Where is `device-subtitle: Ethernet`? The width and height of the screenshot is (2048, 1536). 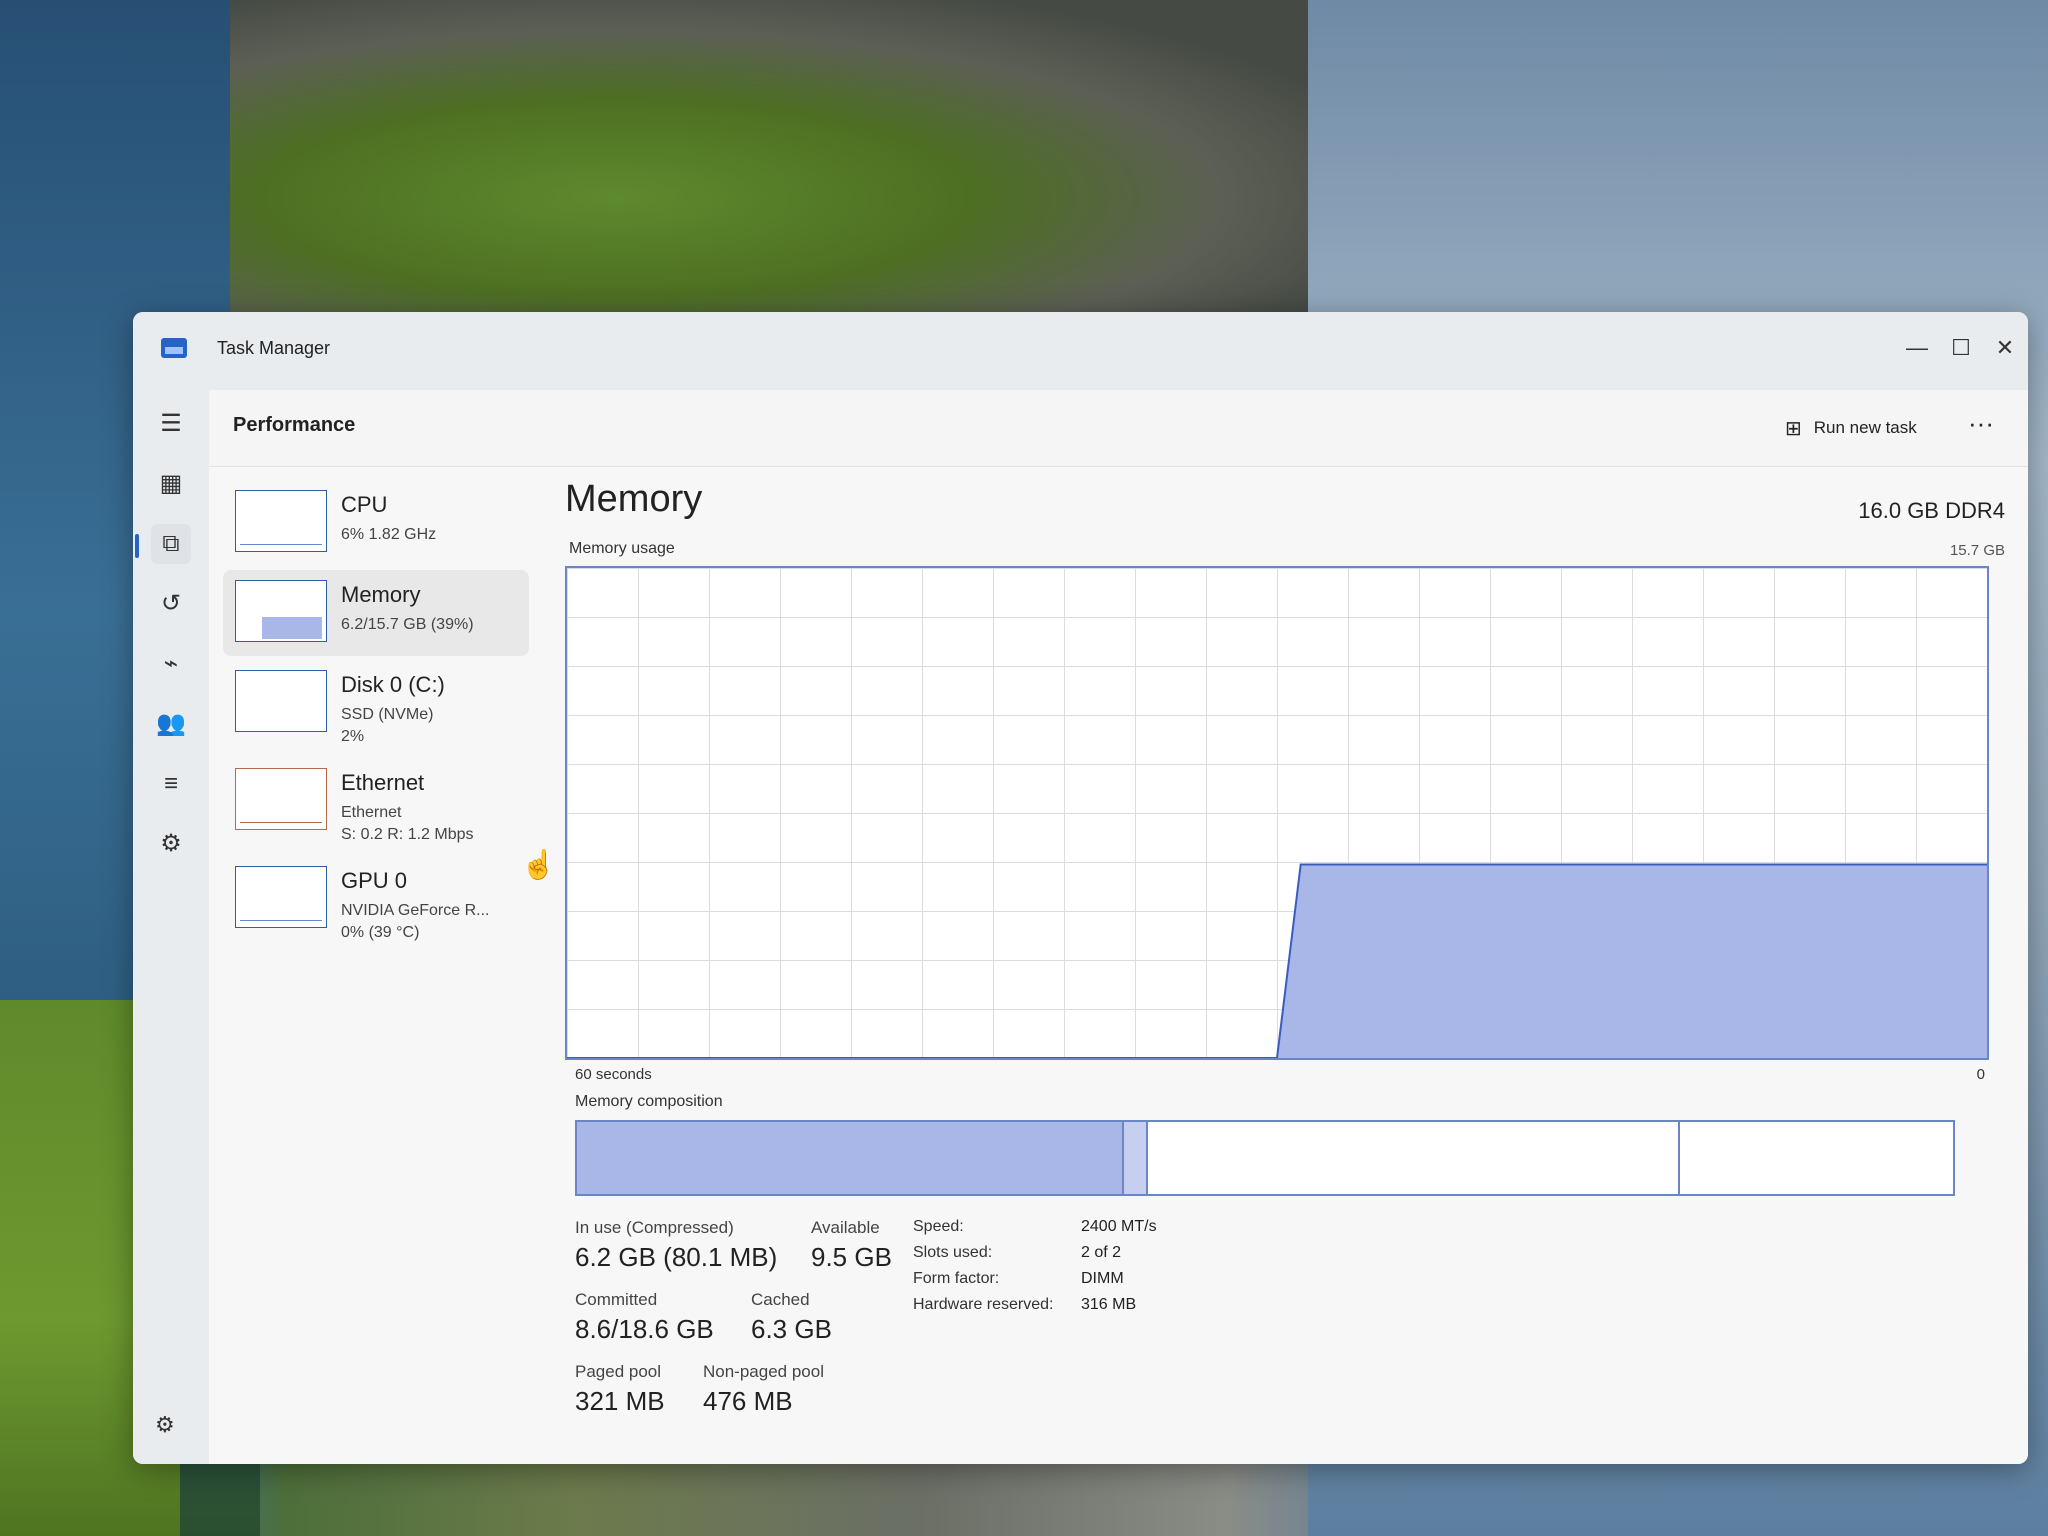
device-subtitle: Ethernet is located at coordinates (371, 812).